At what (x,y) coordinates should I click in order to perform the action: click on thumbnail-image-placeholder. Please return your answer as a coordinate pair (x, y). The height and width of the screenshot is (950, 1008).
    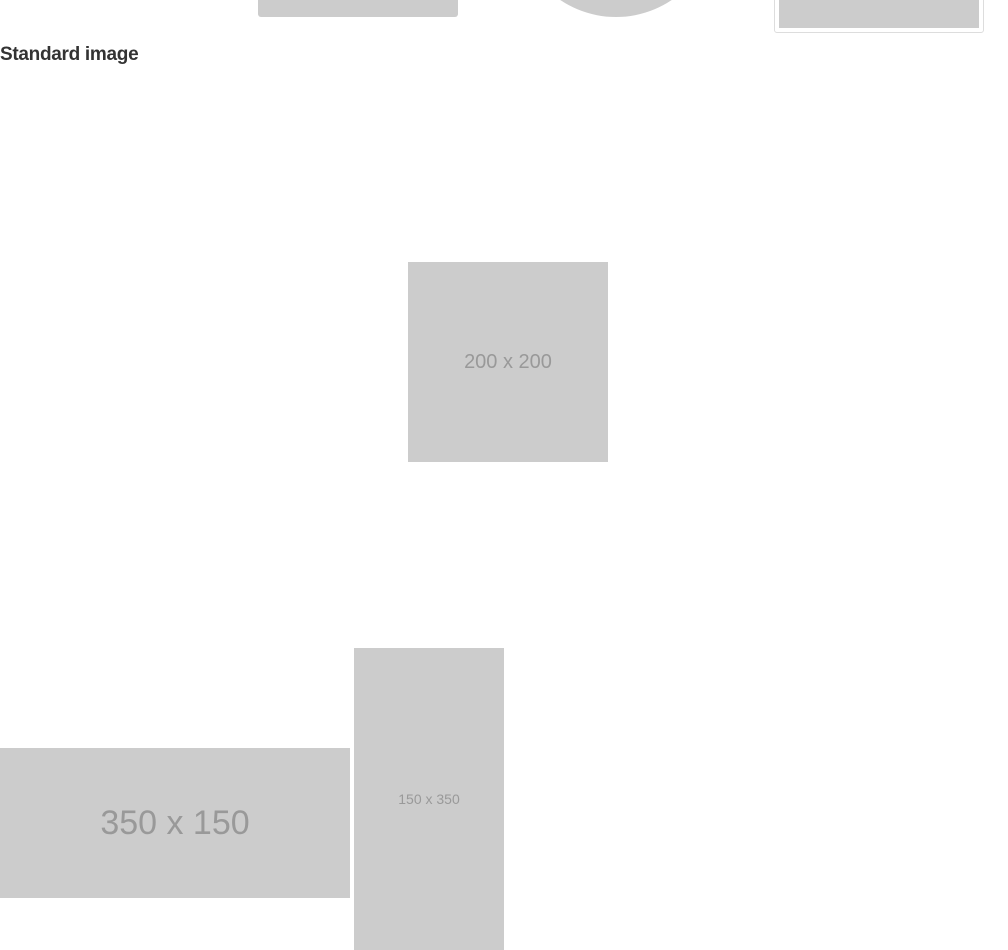
    Looking at the image, I should click on (879, 14).